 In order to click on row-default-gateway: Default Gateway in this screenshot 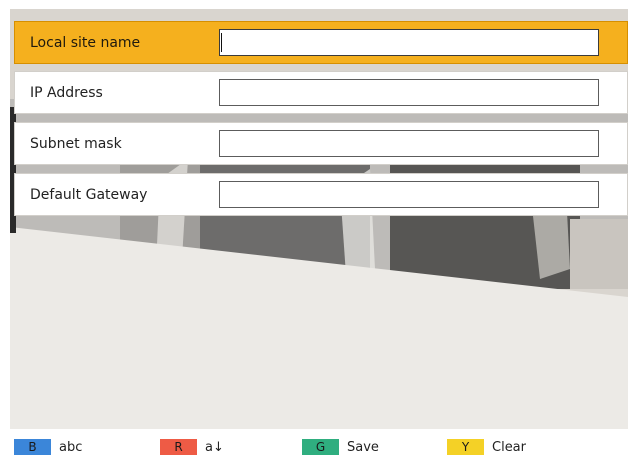, I will do `click(321, 194)`.